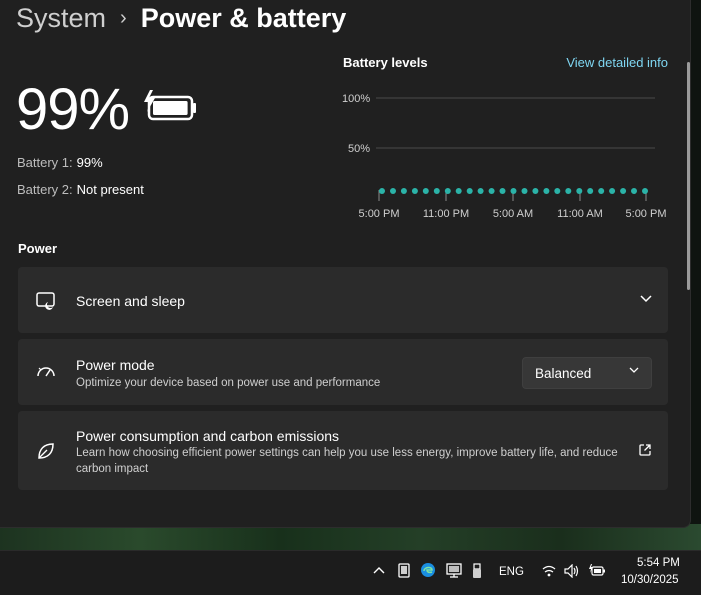 The width and height of the screenshot is (701, 595). I want to click on battery-1-value: 99%, so click(89, 162).